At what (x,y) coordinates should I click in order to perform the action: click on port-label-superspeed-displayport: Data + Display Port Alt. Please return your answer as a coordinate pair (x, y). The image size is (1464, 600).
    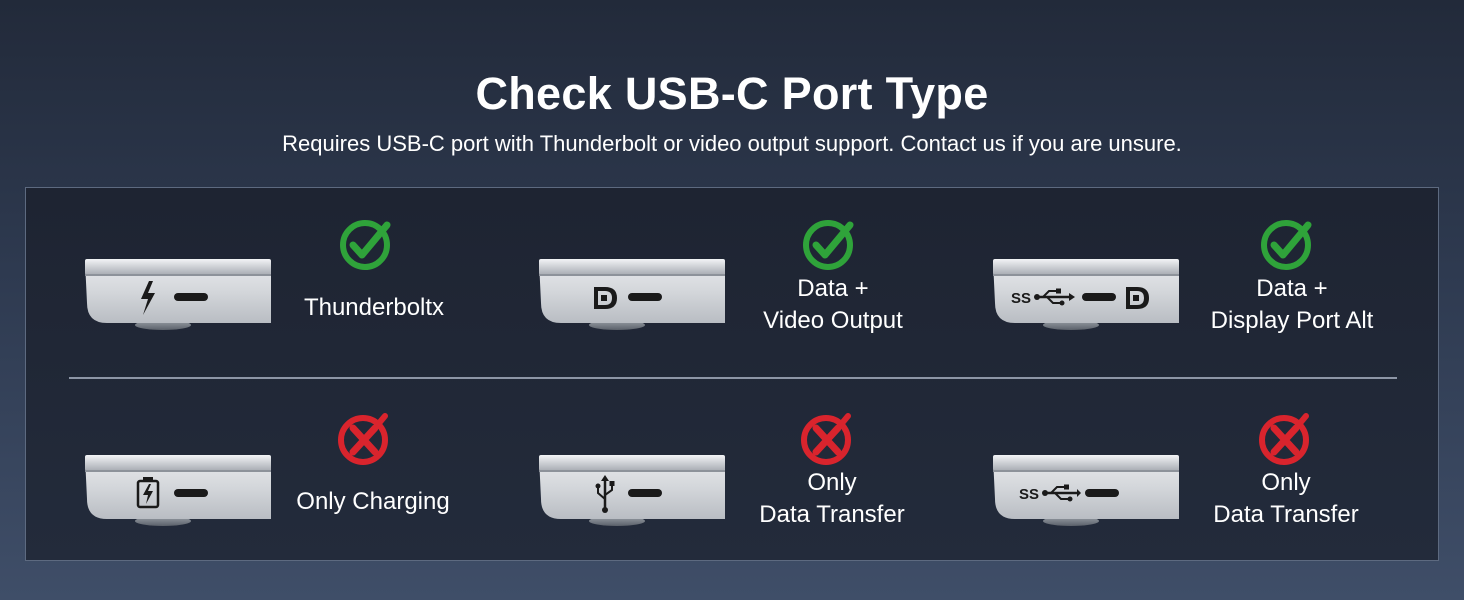
    Looking at the image, I should click on (1292, 304).